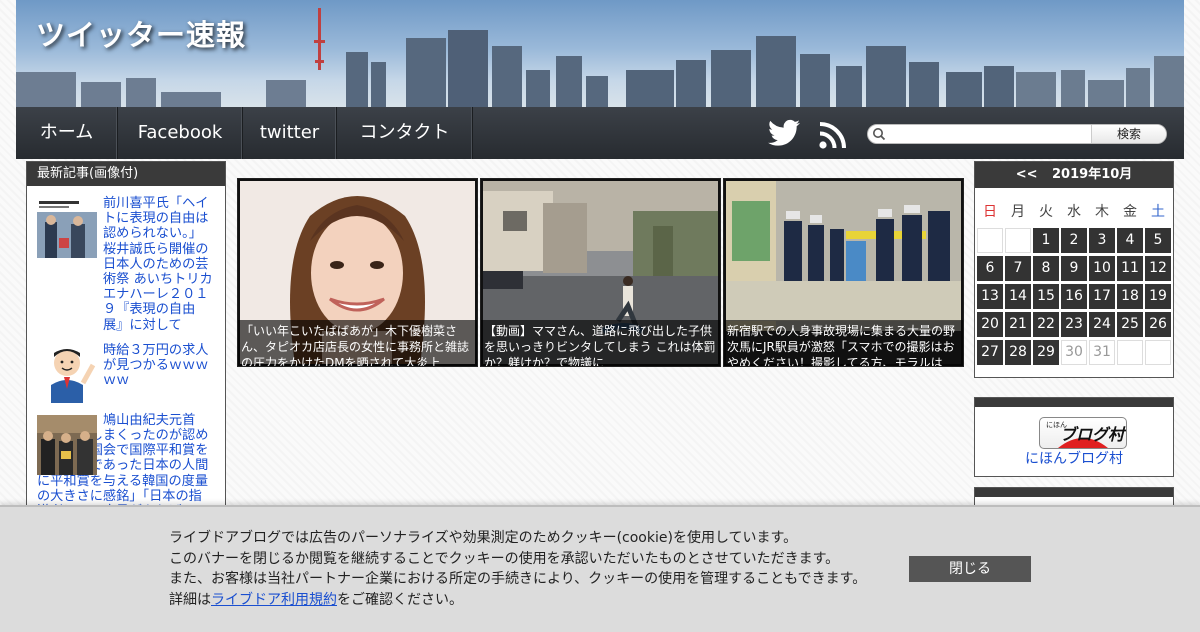  Describe the element at coordinates (1018, 324) in the screenshot. I see `calendar-day: 21` at that location.